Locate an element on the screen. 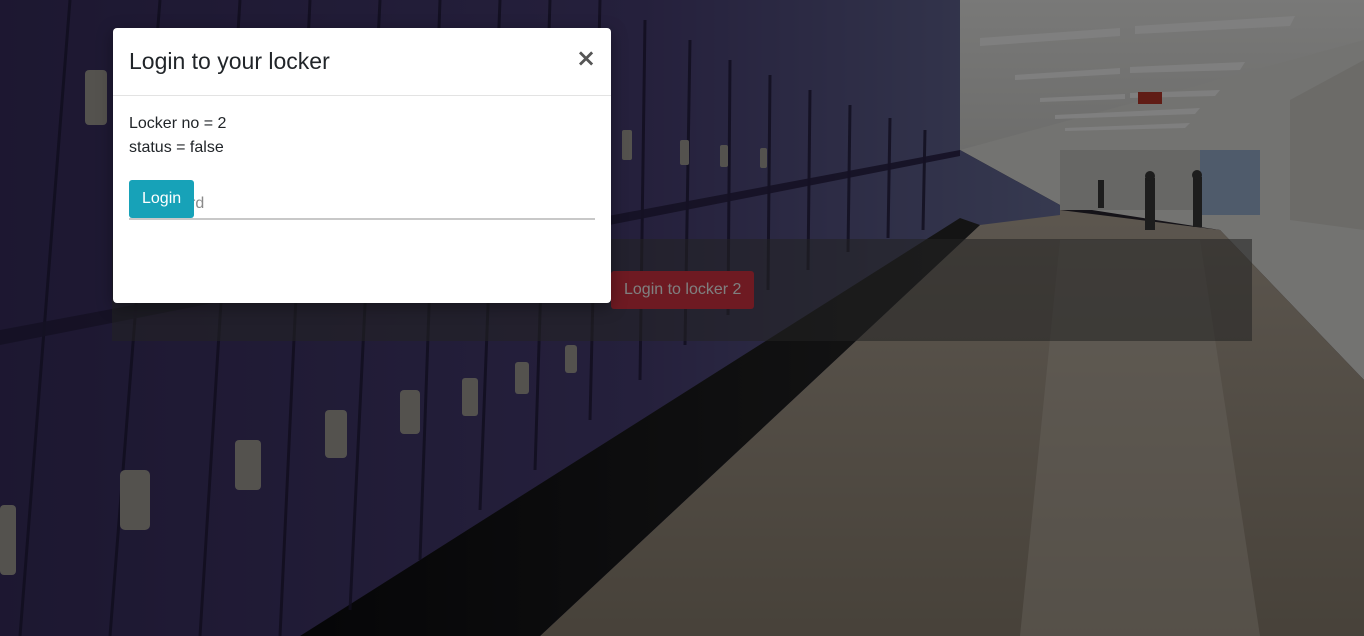  password-field-wrapper is located at coordinates (362, 206).